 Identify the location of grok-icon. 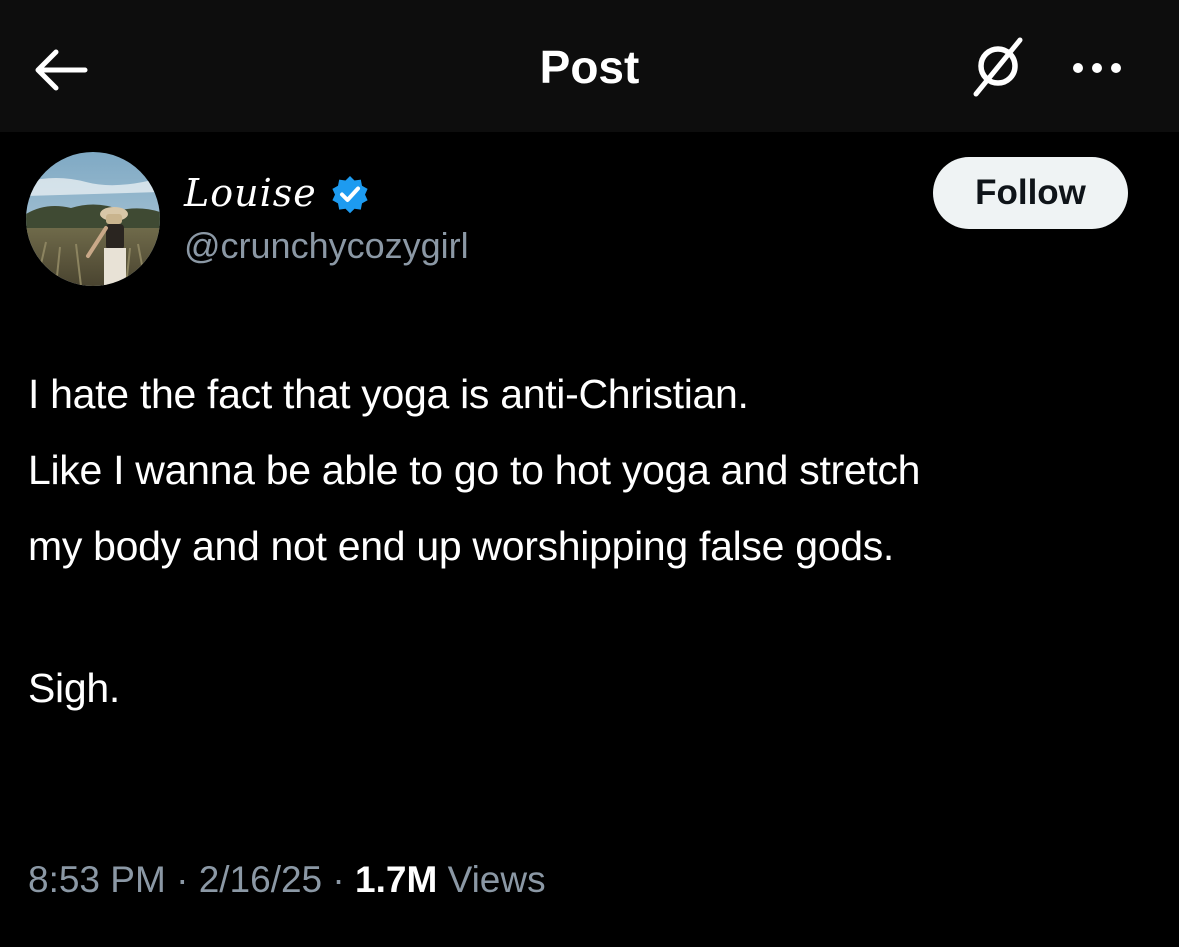
(998, 67).